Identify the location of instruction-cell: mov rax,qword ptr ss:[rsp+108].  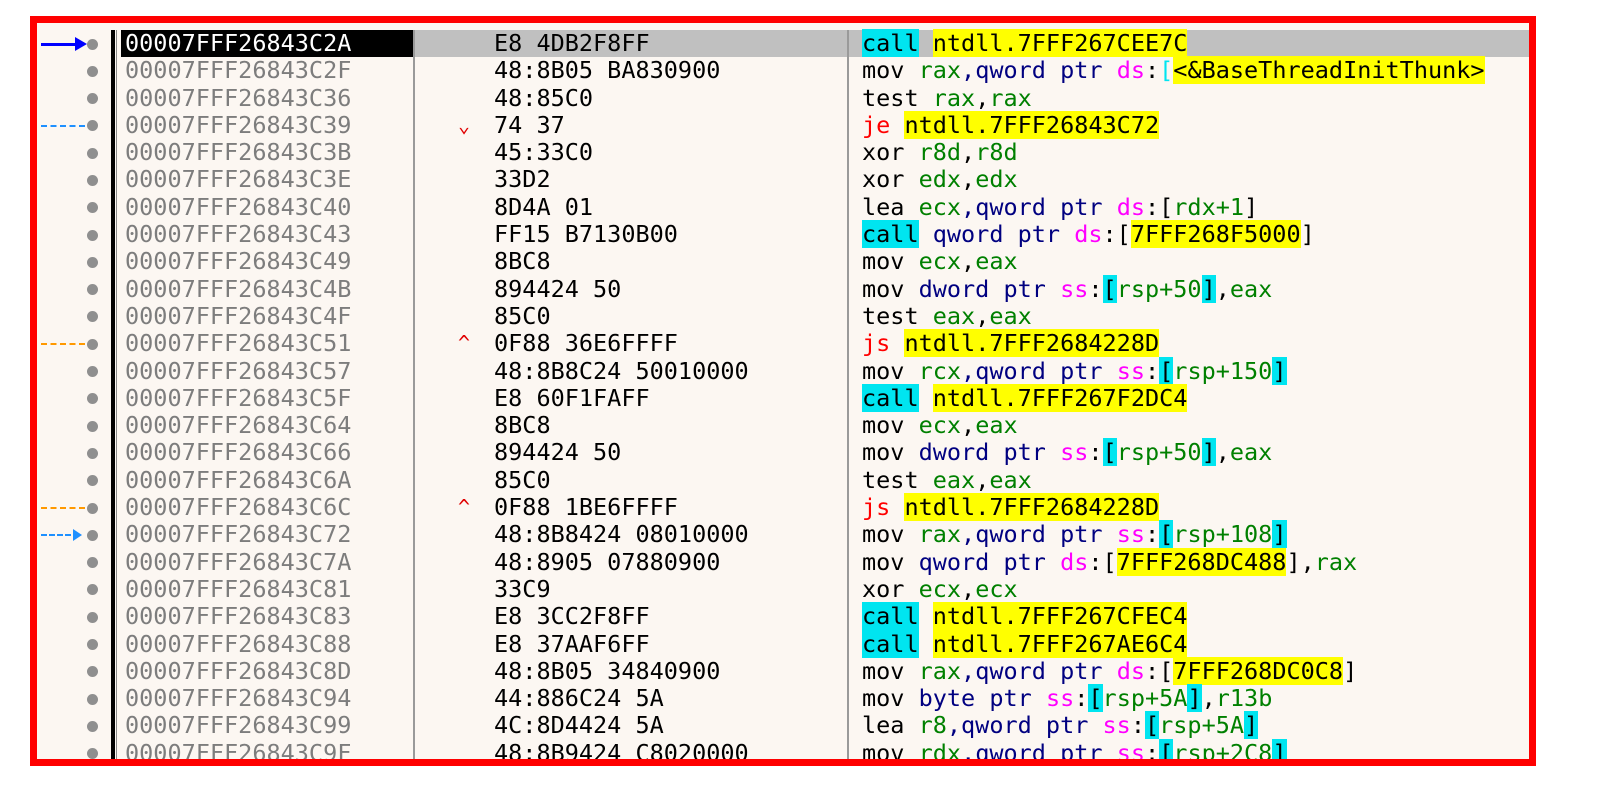
(1195, 534).